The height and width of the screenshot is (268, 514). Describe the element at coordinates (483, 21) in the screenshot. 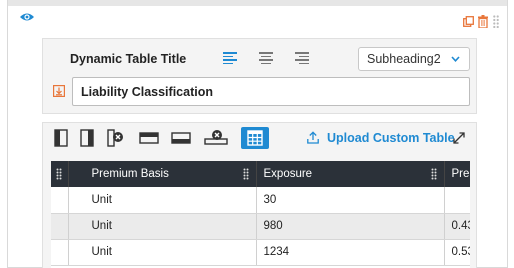

I see `trash-icon` at that location.